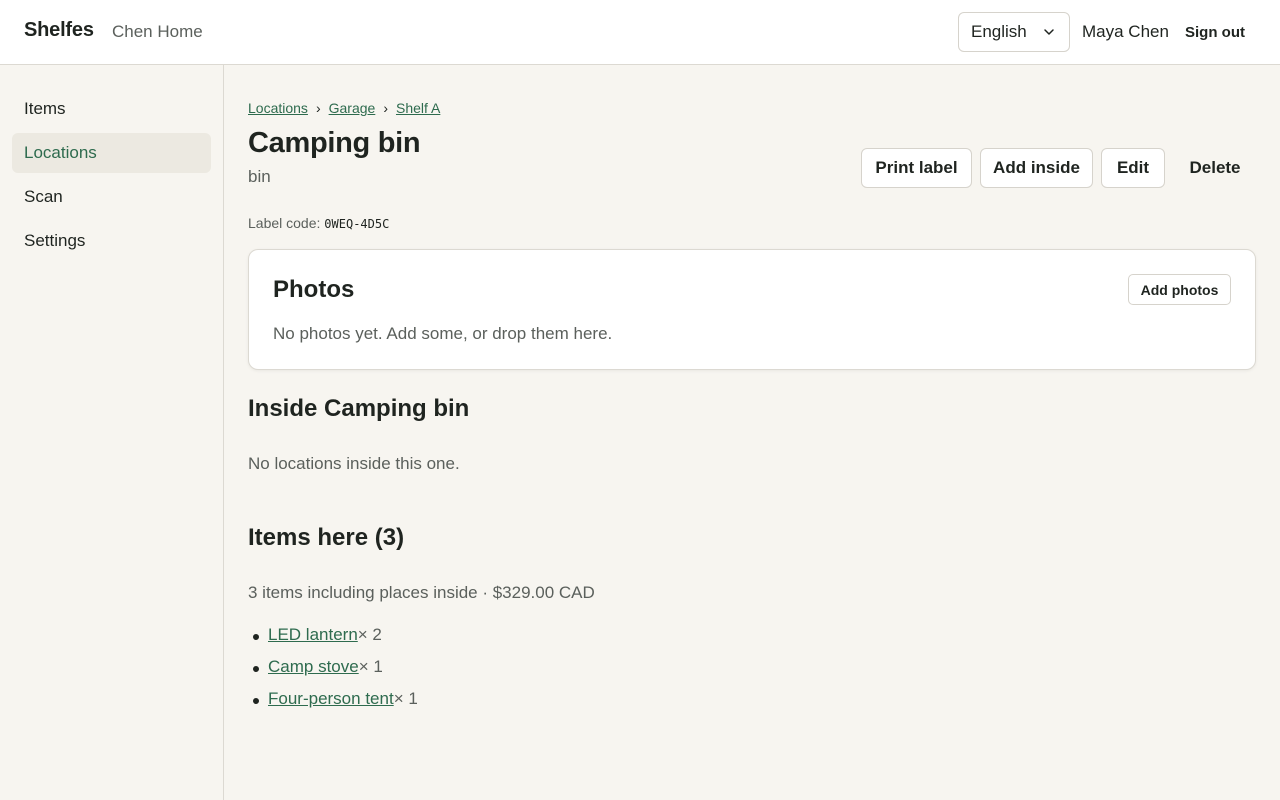 The image size is (1280, 800). I want to click on item-quantity: × 2, so click(369, 634).